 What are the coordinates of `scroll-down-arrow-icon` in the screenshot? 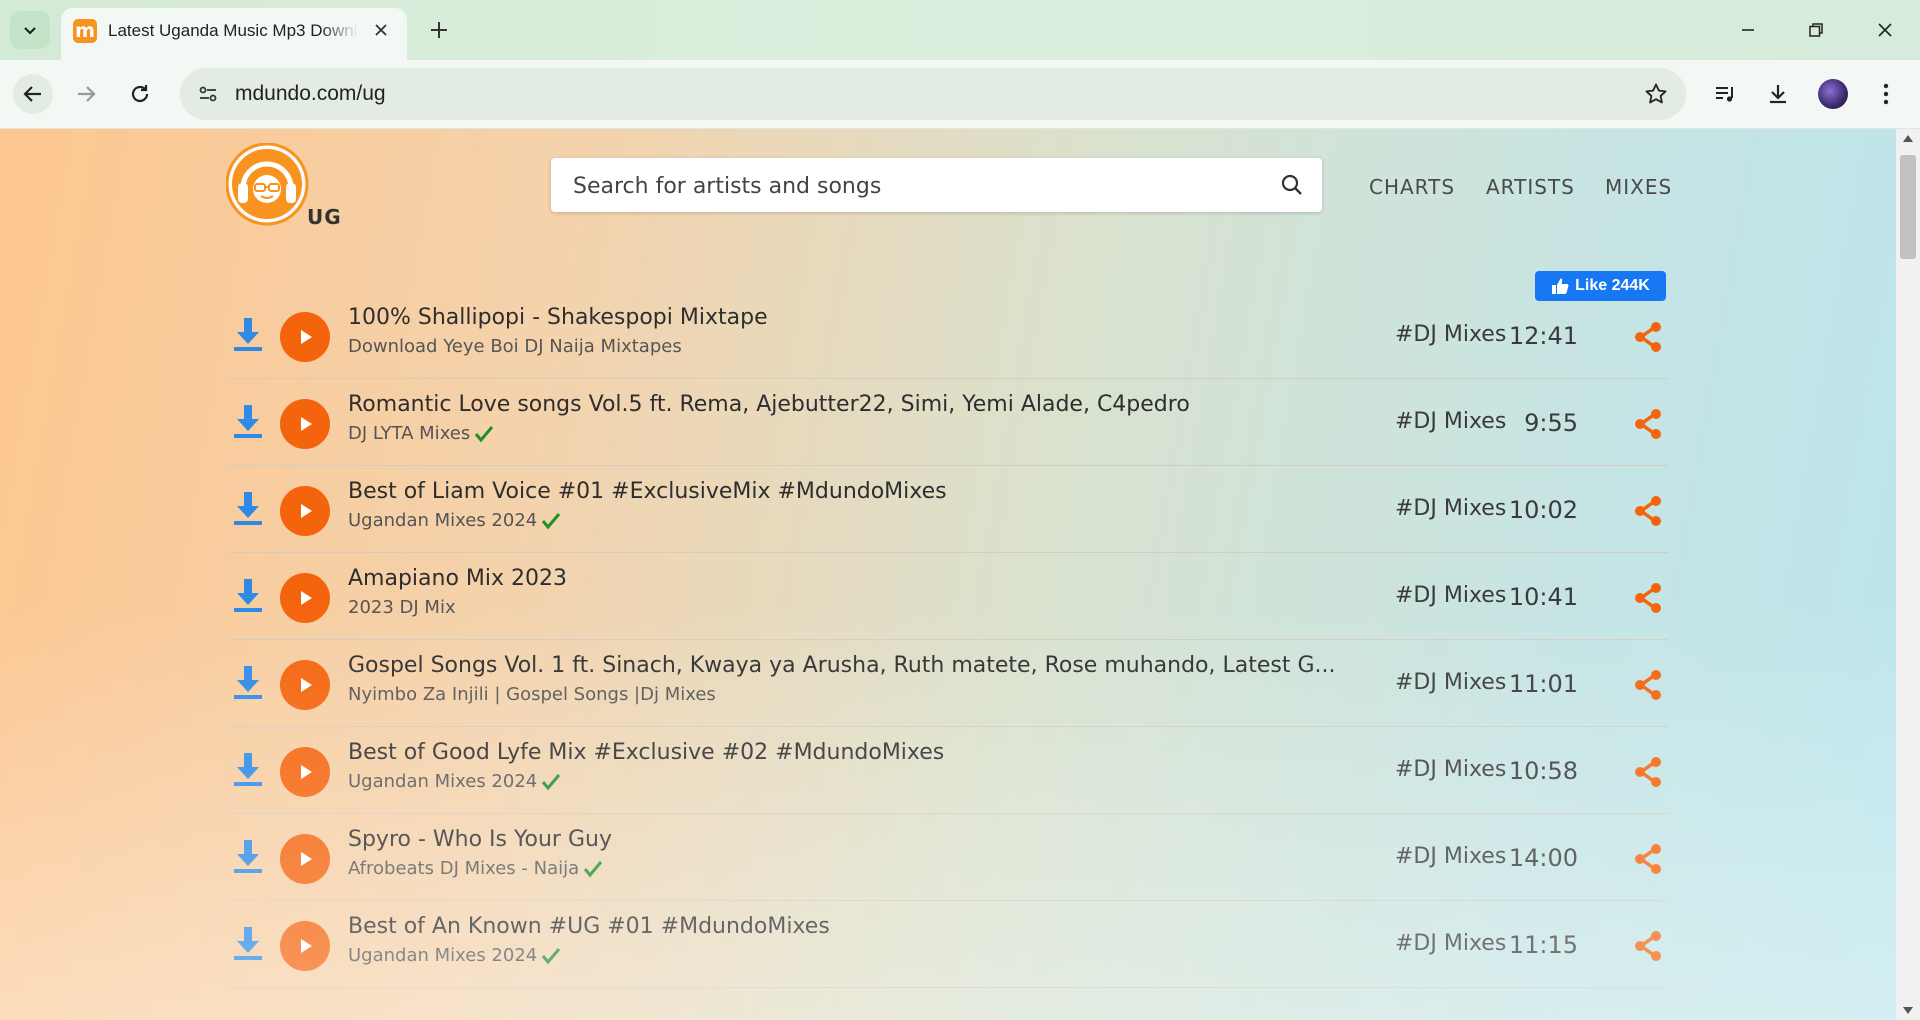 It's located at (1908, 1010).